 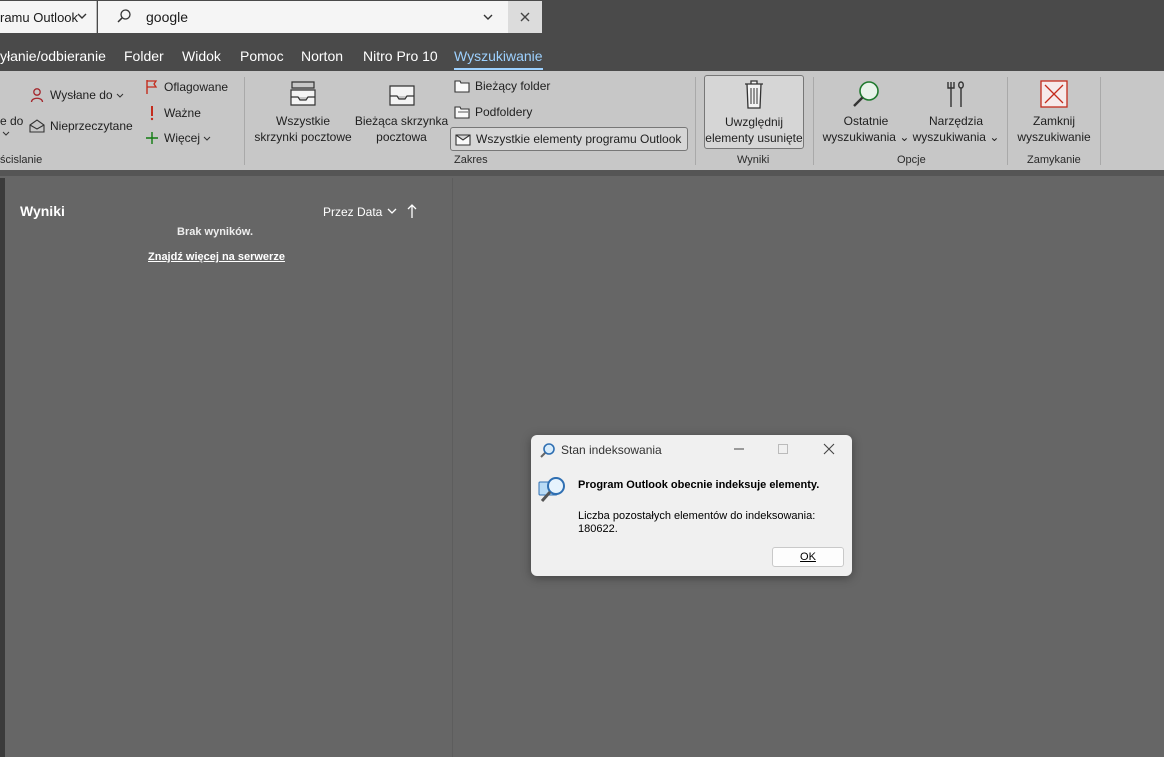 I want to click on search-history-icon, so click(x=866, y=96).